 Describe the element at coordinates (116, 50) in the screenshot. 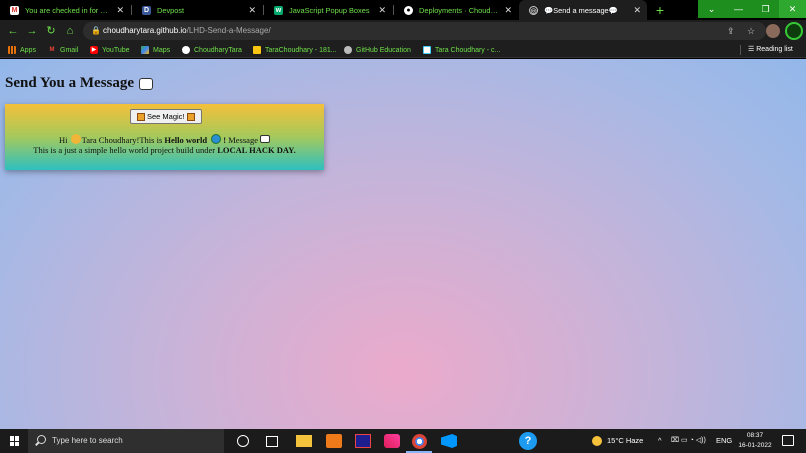

I see `bookmark-label: YouTube` at that location.